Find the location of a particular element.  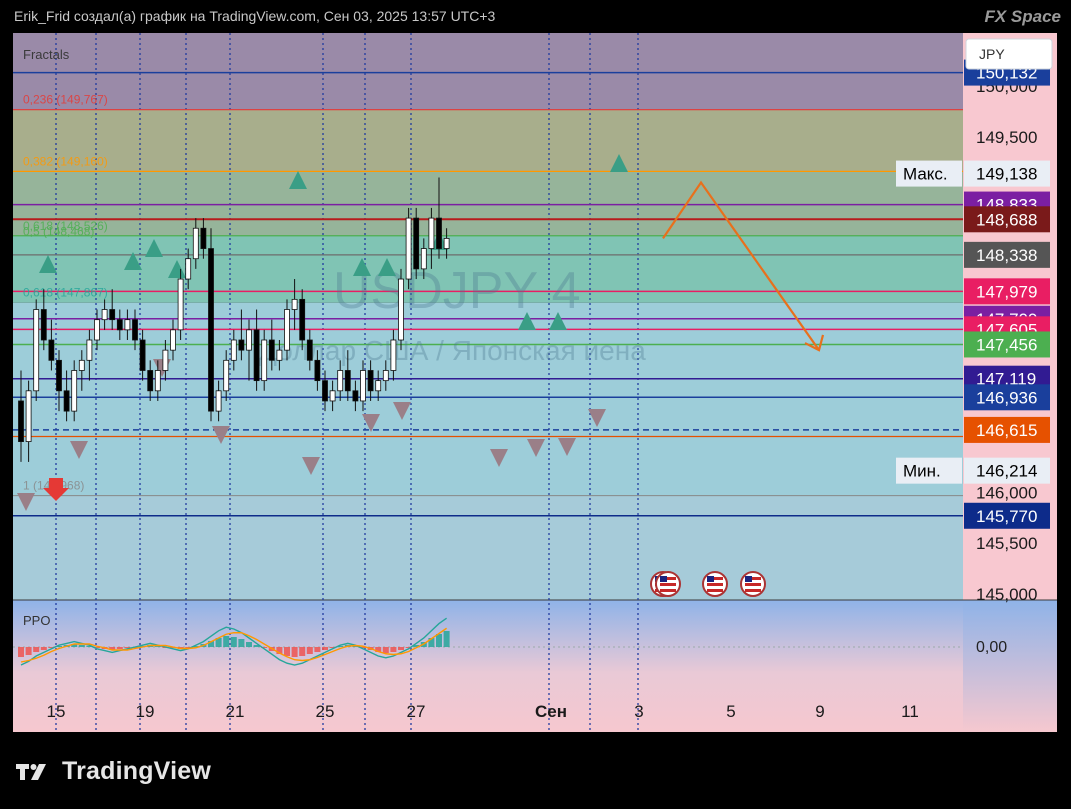

price-badge-label: 148,688 is located at coordinates (1006, 219).